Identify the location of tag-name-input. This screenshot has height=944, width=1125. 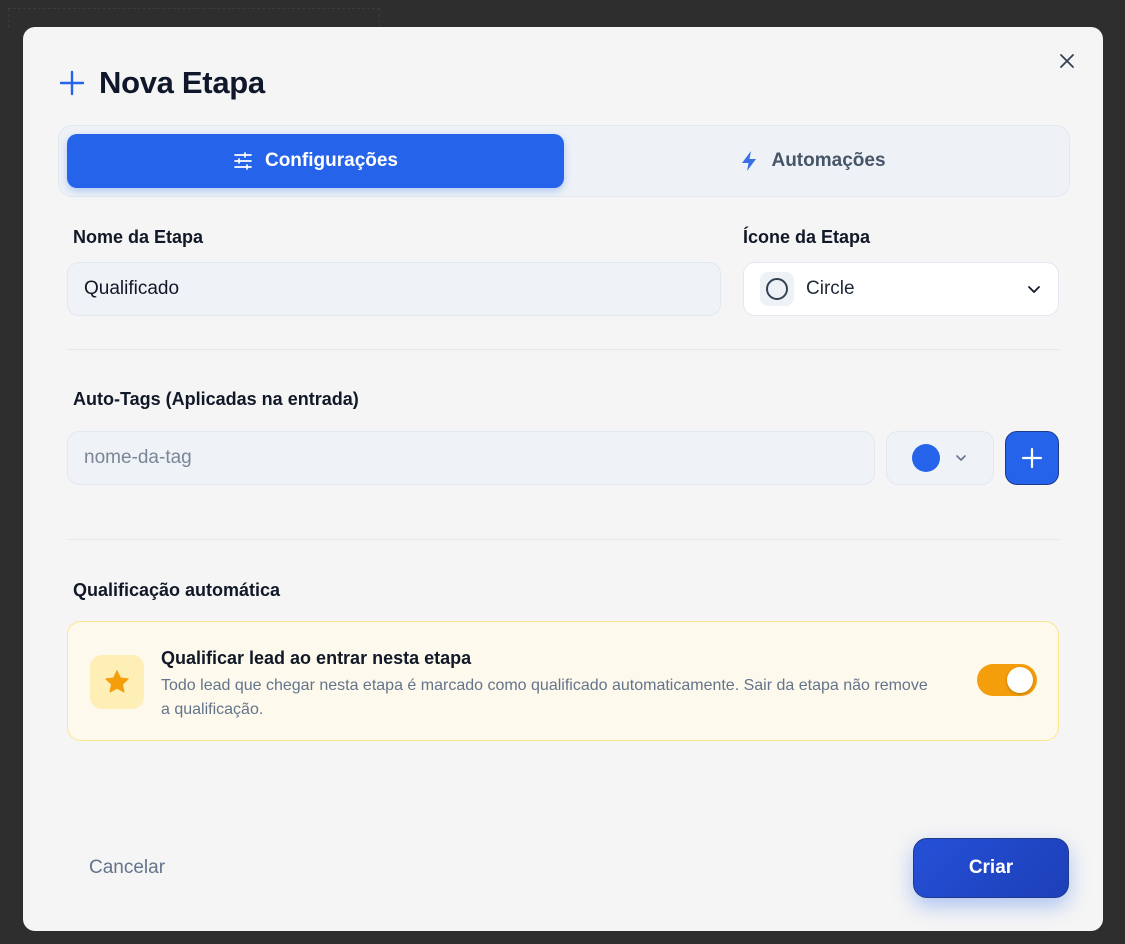
(471, 458).